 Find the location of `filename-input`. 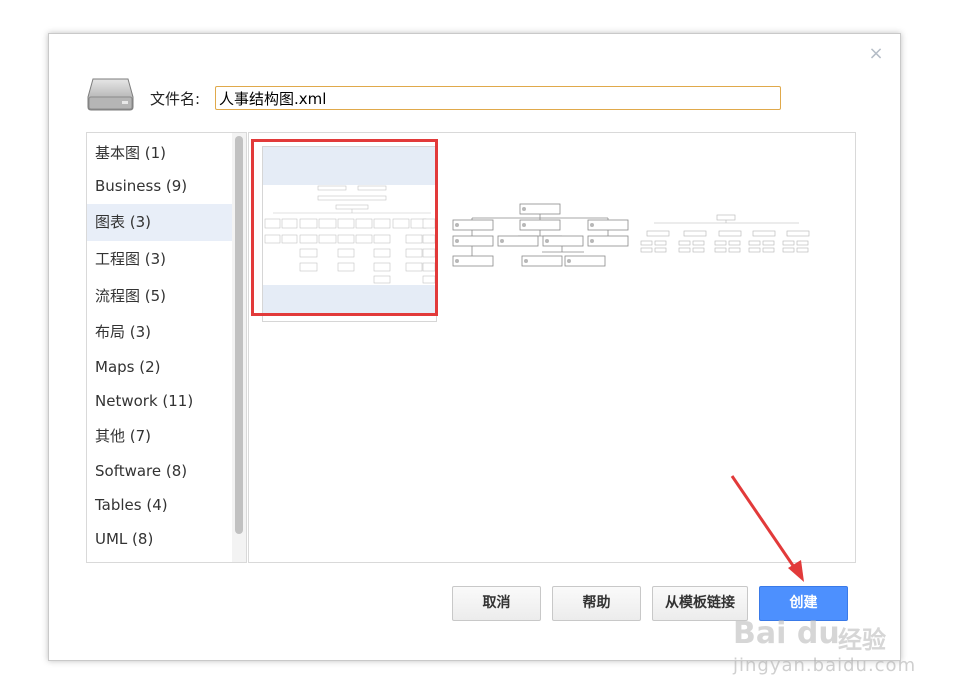

filename-input is located at coordinates (498, 98).